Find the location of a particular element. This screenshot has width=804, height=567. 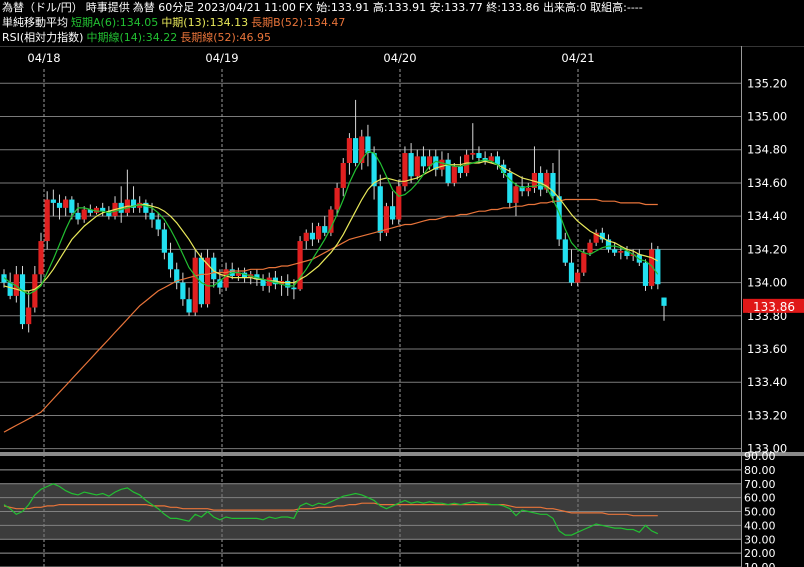

date-tick-label: 04/20 is located at coordinates (399, 58).